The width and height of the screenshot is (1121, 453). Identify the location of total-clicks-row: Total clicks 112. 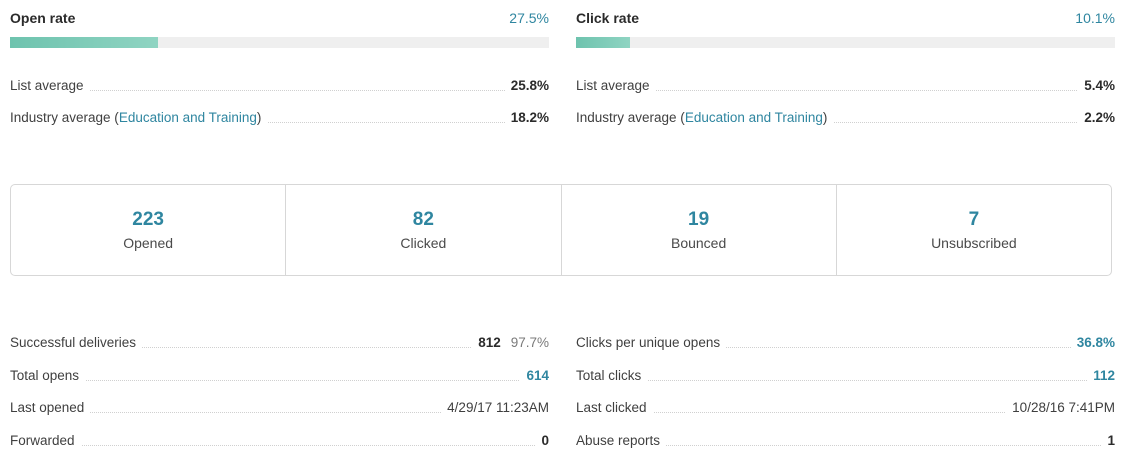
(845, 378).